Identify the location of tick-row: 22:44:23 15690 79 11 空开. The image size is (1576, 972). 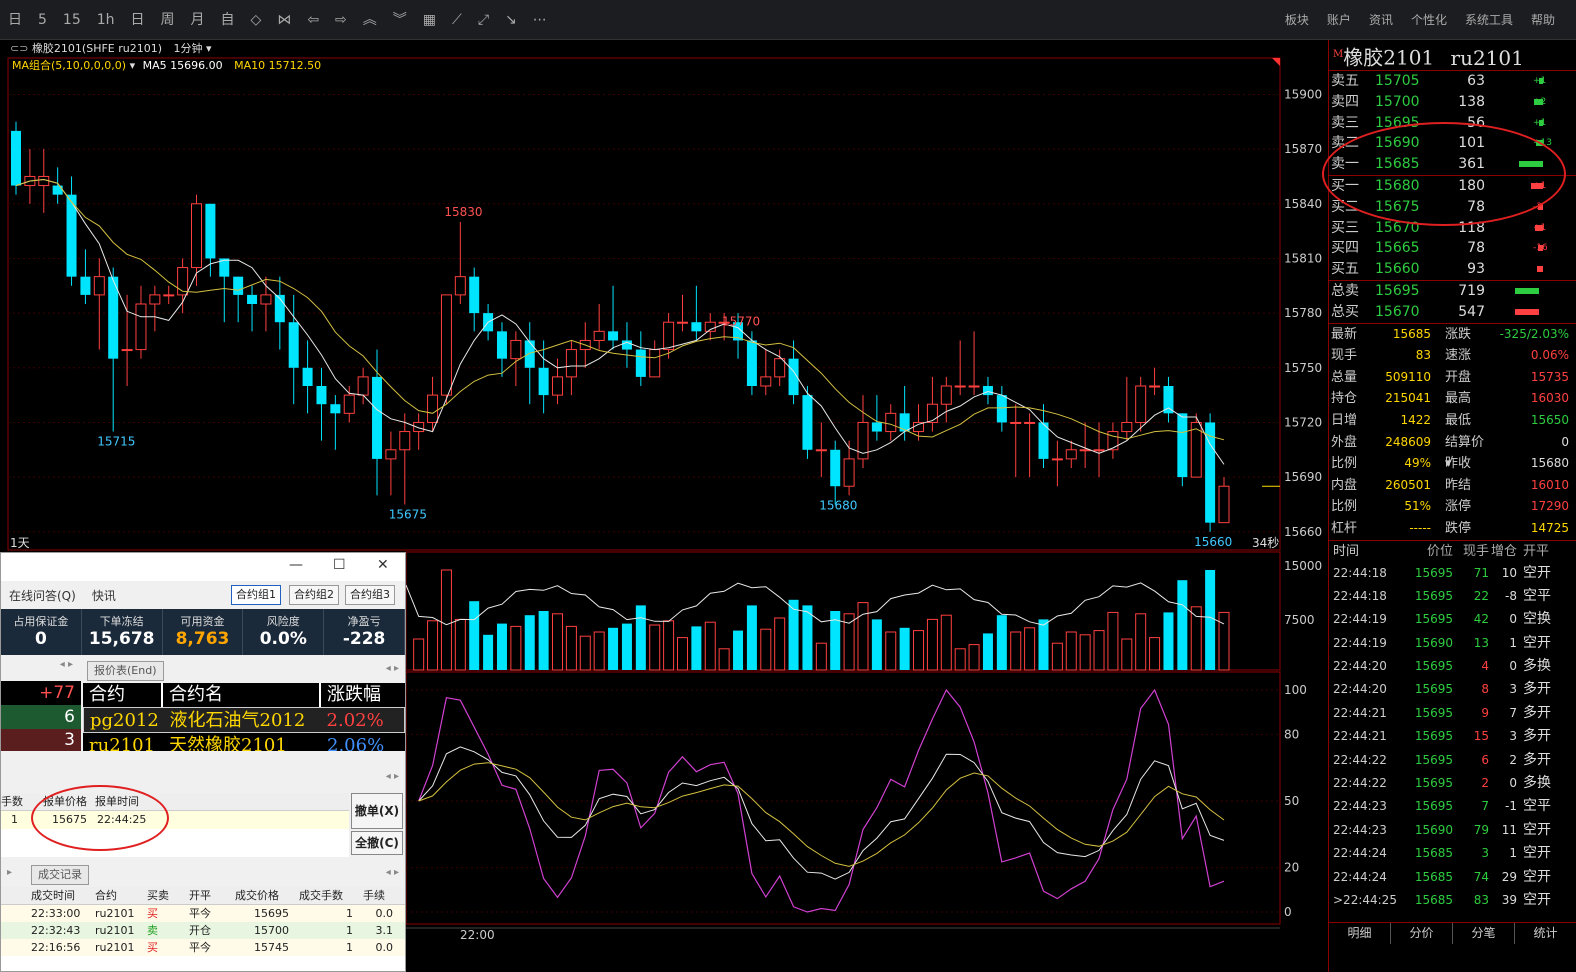
(1452, 830).